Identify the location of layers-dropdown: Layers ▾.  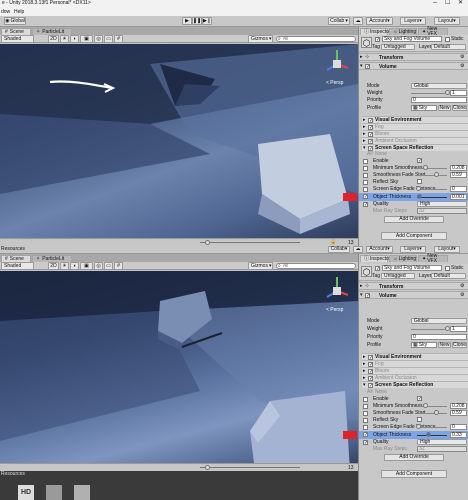
(413, 249).